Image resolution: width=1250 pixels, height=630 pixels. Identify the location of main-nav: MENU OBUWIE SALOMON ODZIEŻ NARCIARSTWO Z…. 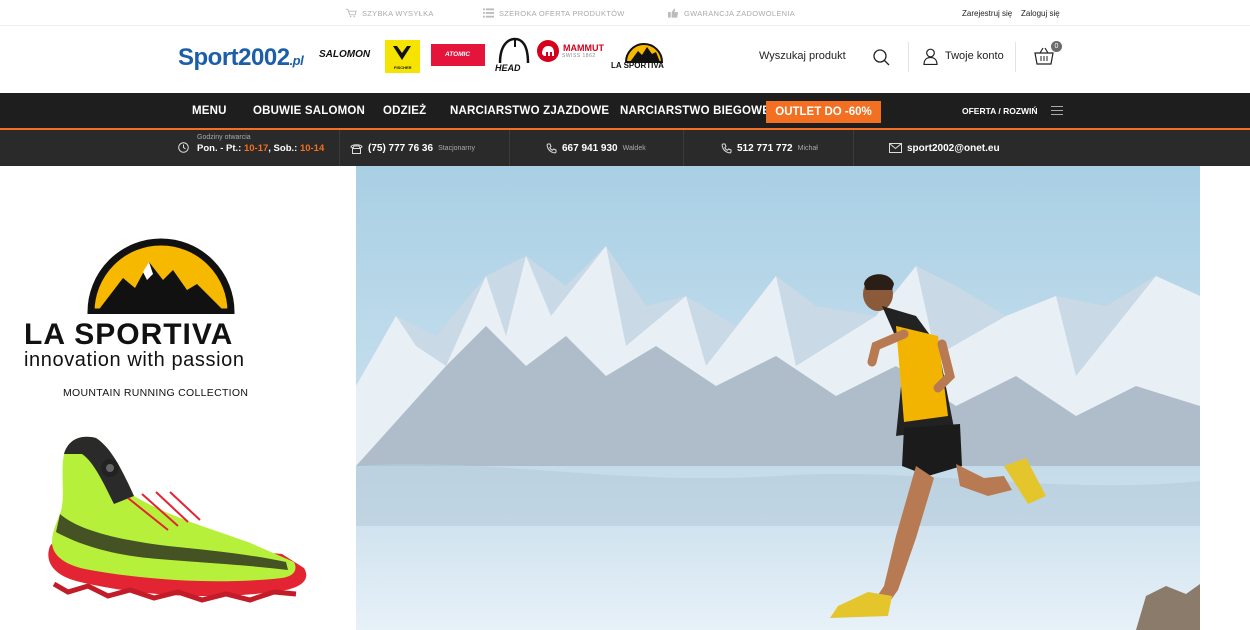
(625, 111).